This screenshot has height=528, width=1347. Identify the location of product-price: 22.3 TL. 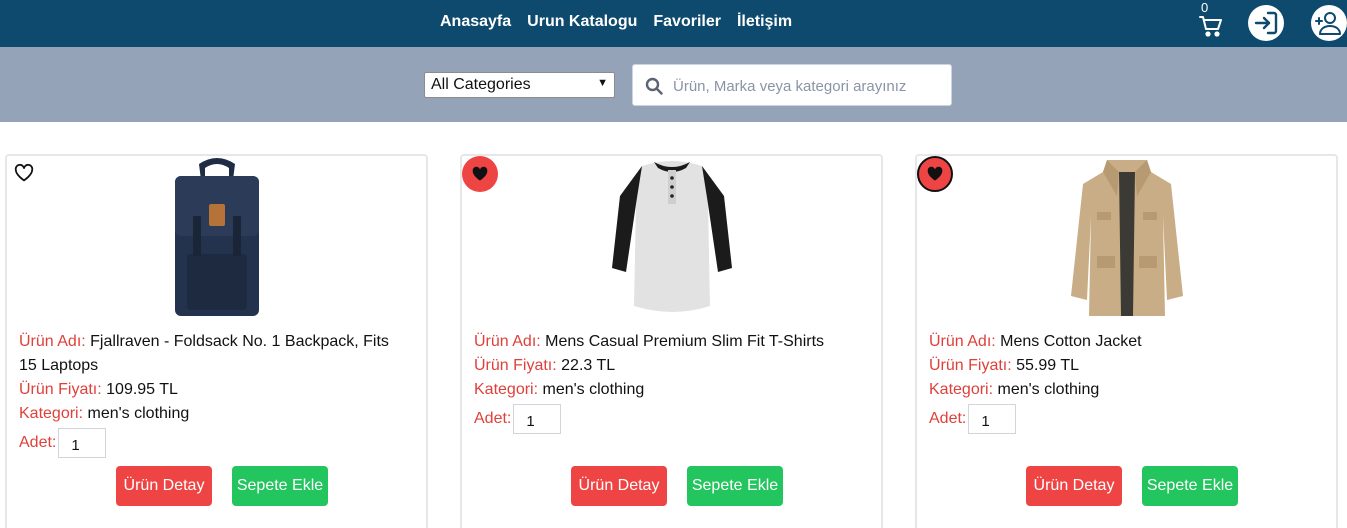
(588, 365).